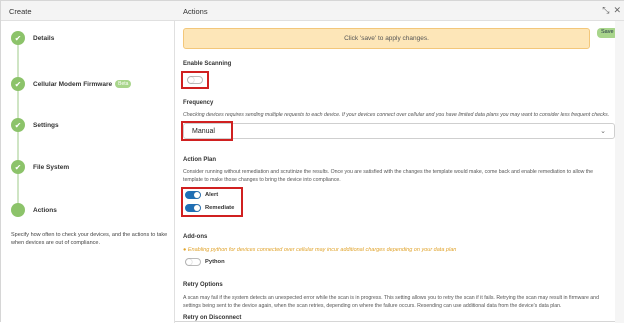  What do you see at coordinates (605, 10) in the screenshot?
I see `minimize-icon: ⤡` at bounding box center [605, 10].